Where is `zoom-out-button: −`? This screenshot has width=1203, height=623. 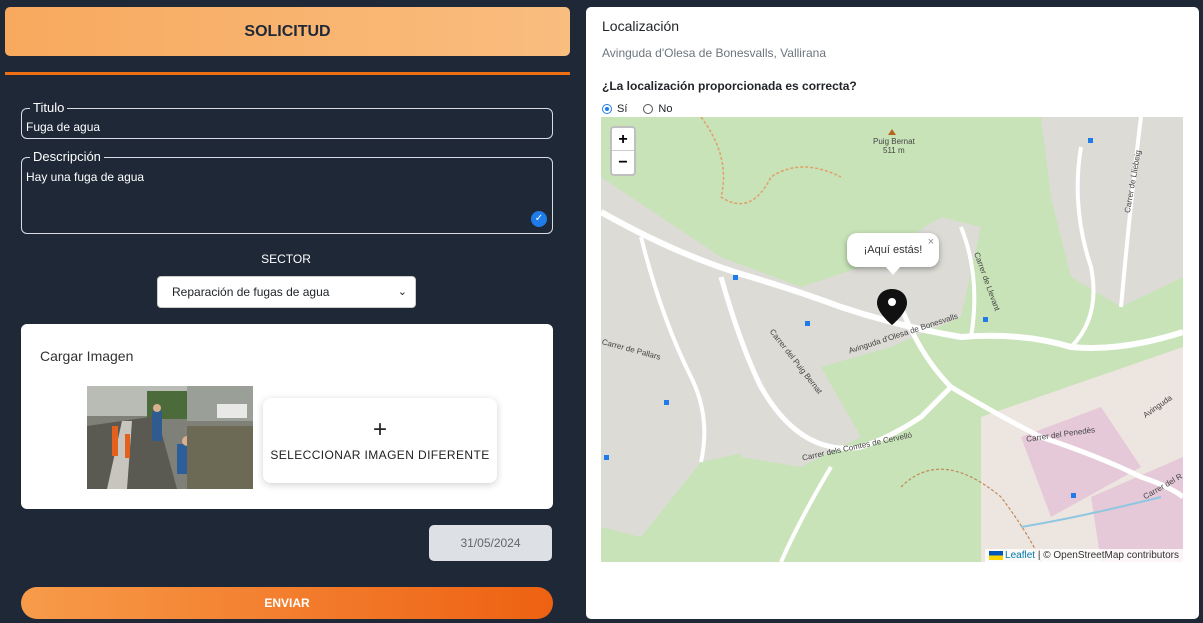
zoom-out-button: − is located at coordinates (623, 162).